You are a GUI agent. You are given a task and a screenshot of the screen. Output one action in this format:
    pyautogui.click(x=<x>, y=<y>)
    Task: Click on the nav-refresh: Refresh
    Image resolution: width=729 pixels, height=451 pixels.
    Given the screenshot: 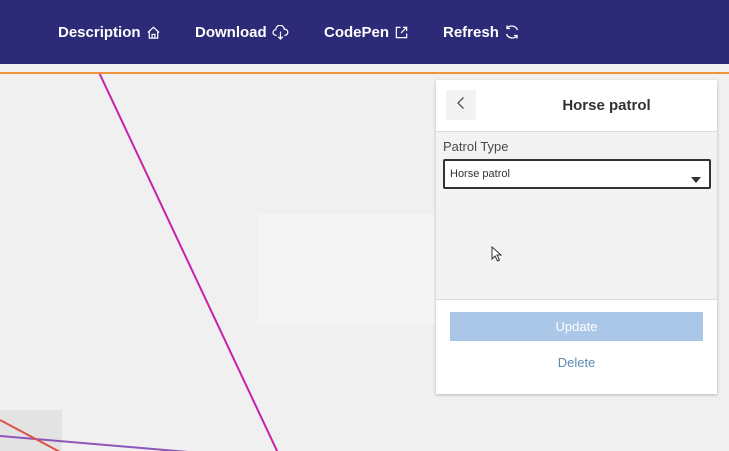 What is the action you would take?
    pyautogui.click(x=481, y=32)
    